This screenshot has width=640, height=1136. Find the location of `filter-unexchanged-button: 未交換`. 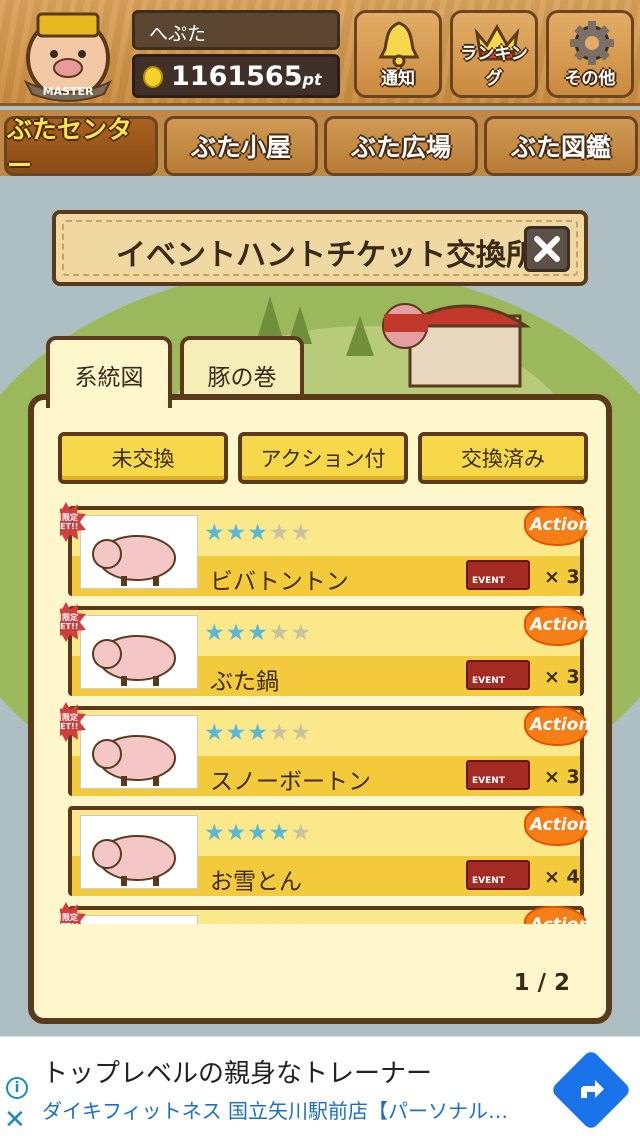

filter-unexchanged-button: 未交換 is located at coordinates (143, 458).